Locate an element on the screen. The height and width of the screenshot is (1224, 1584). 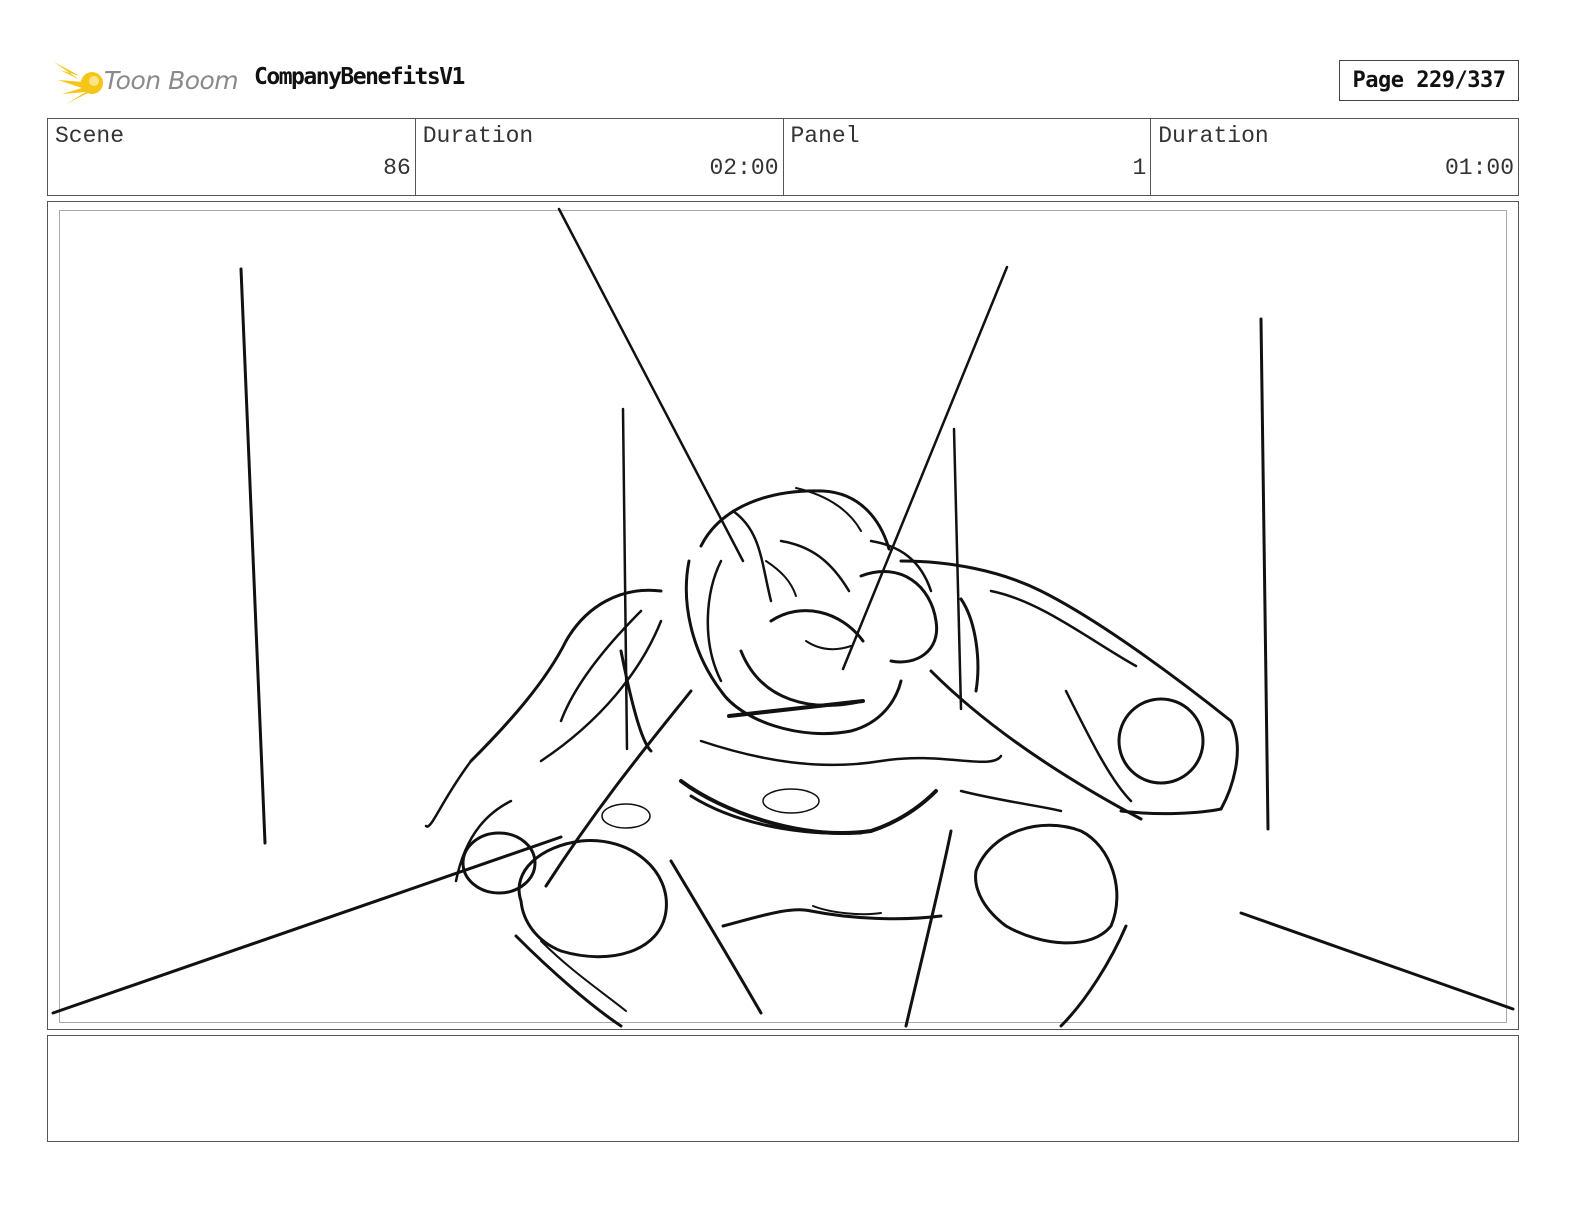
scene-label: Scene is located at coordinates (90, 136).